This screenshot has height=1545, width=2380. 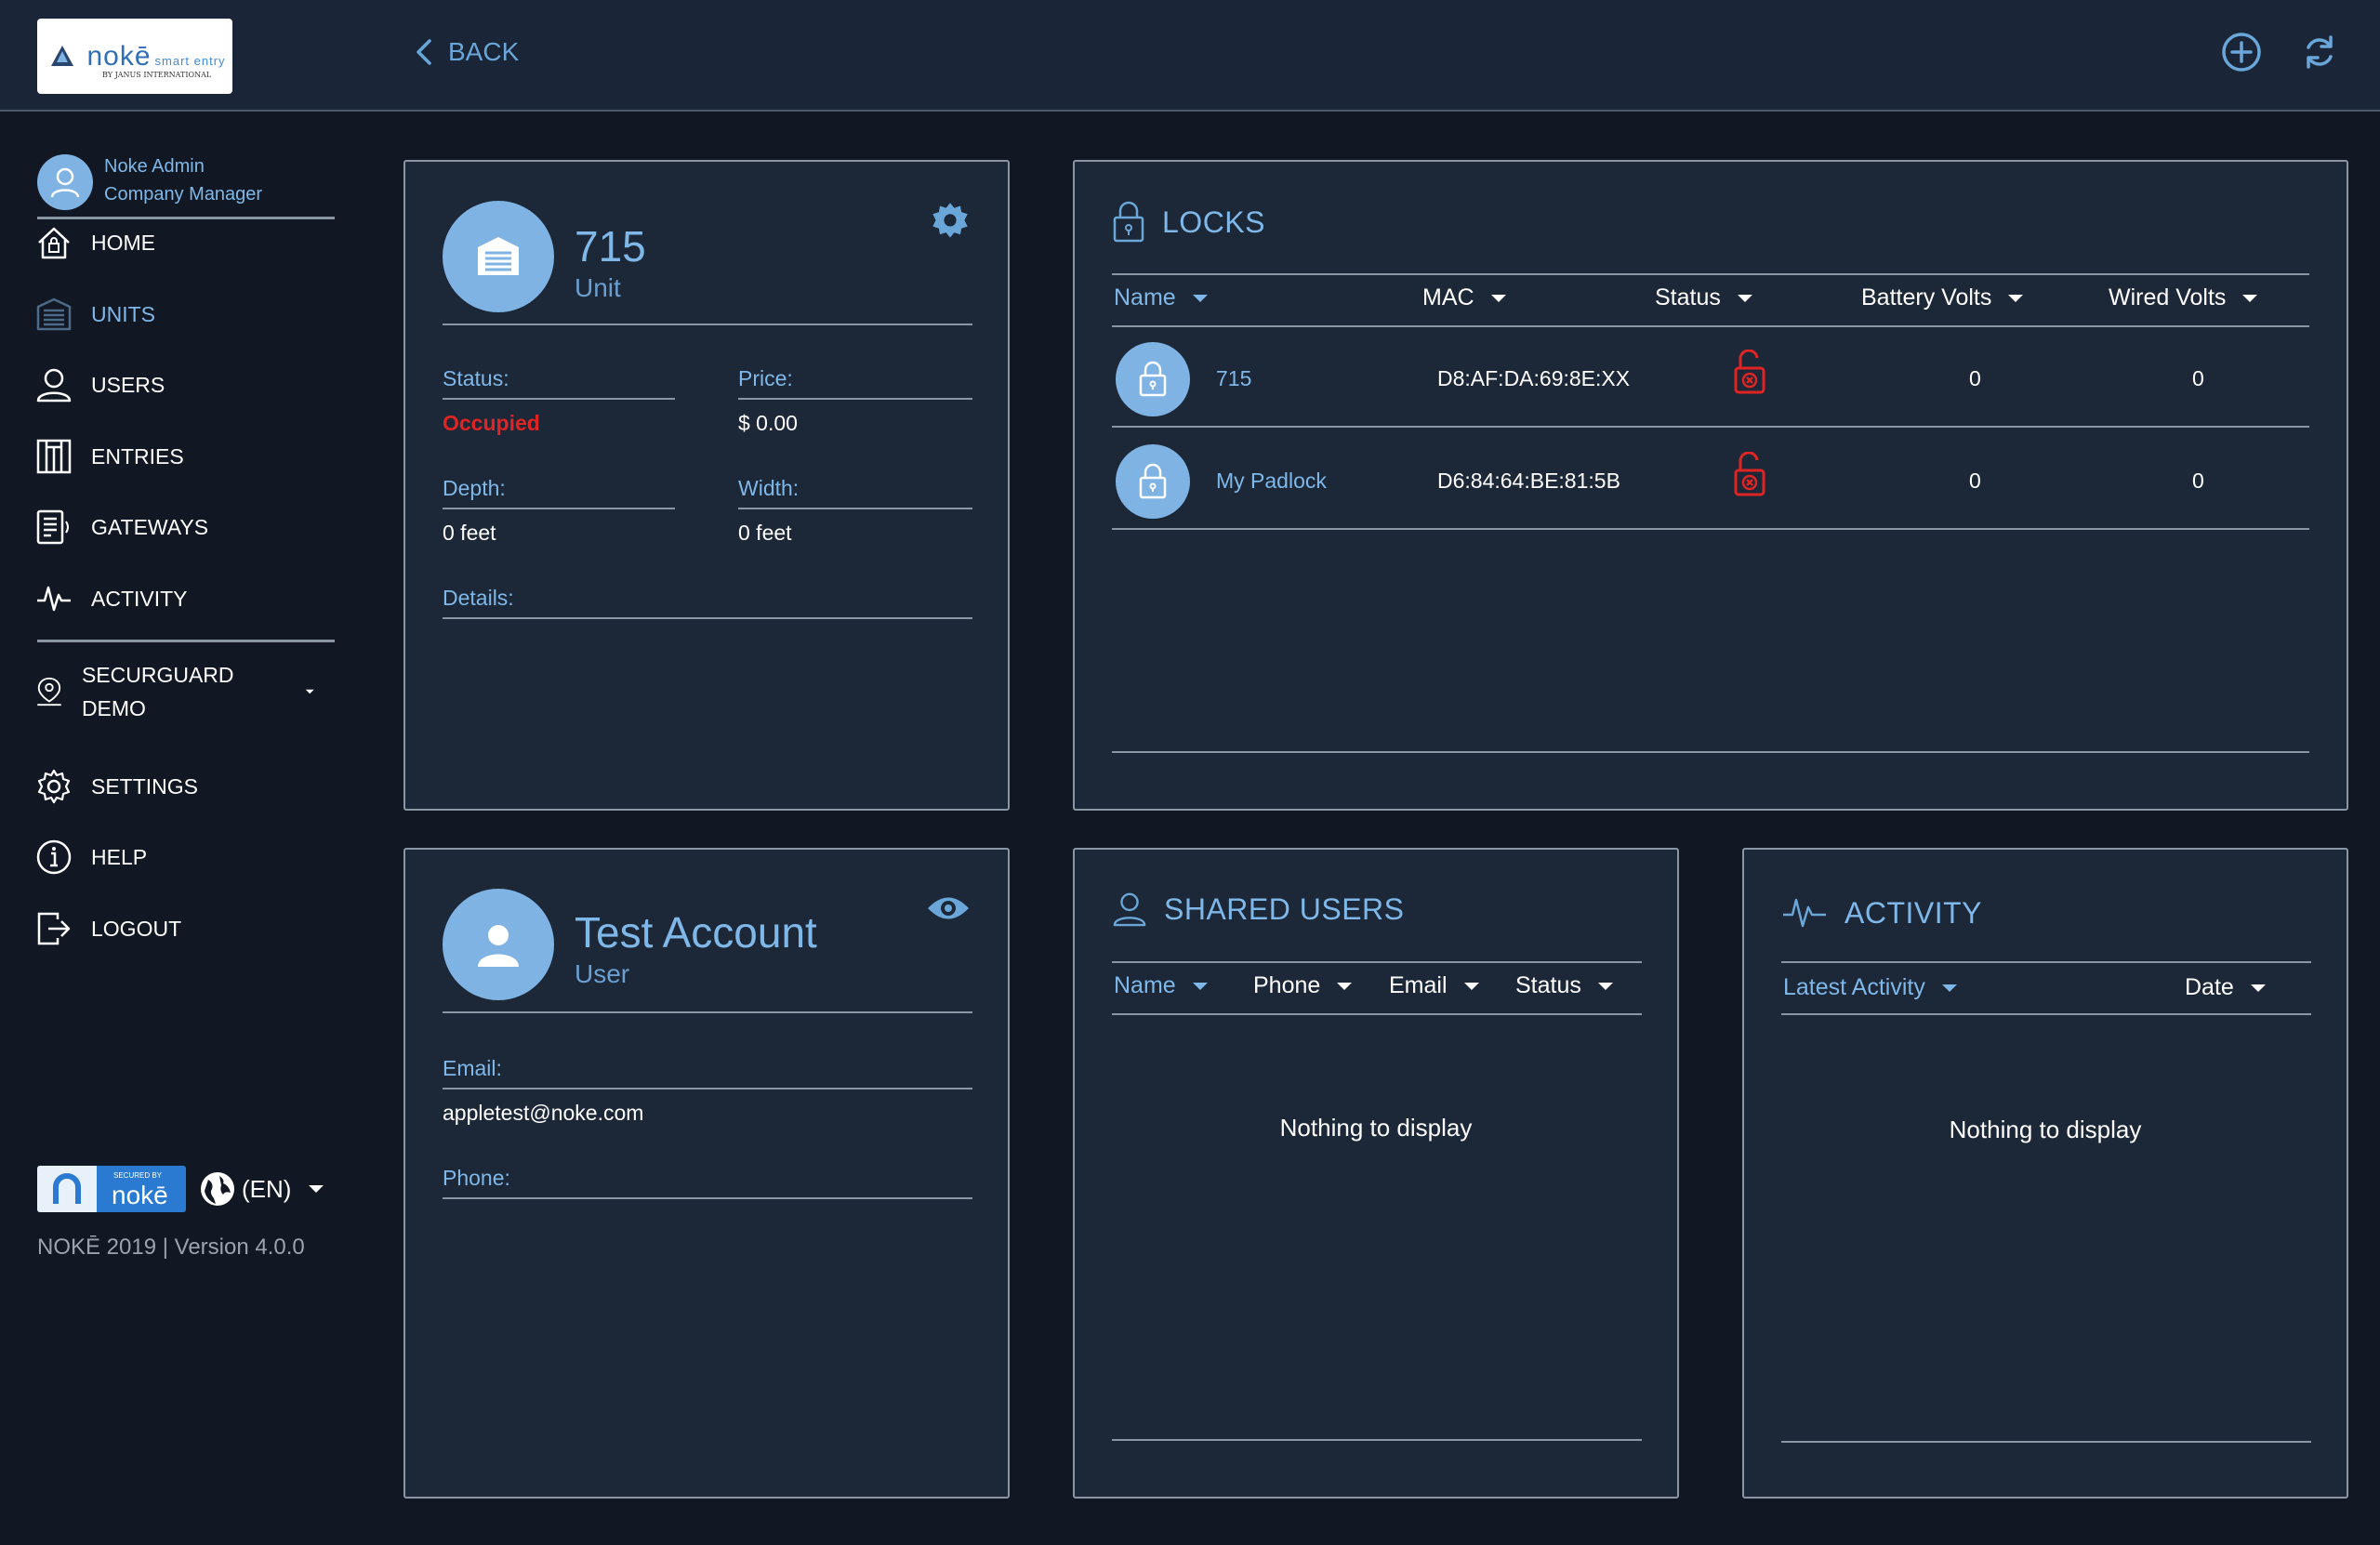 I want to click on column-header-email: Email, so click(x=1434, y=986).